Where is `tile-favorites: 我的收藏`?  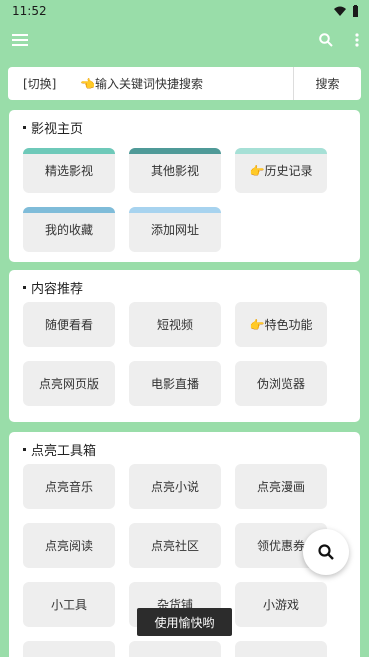
tile-favorites: 我的收藏 is located at coordinates (69, 229).